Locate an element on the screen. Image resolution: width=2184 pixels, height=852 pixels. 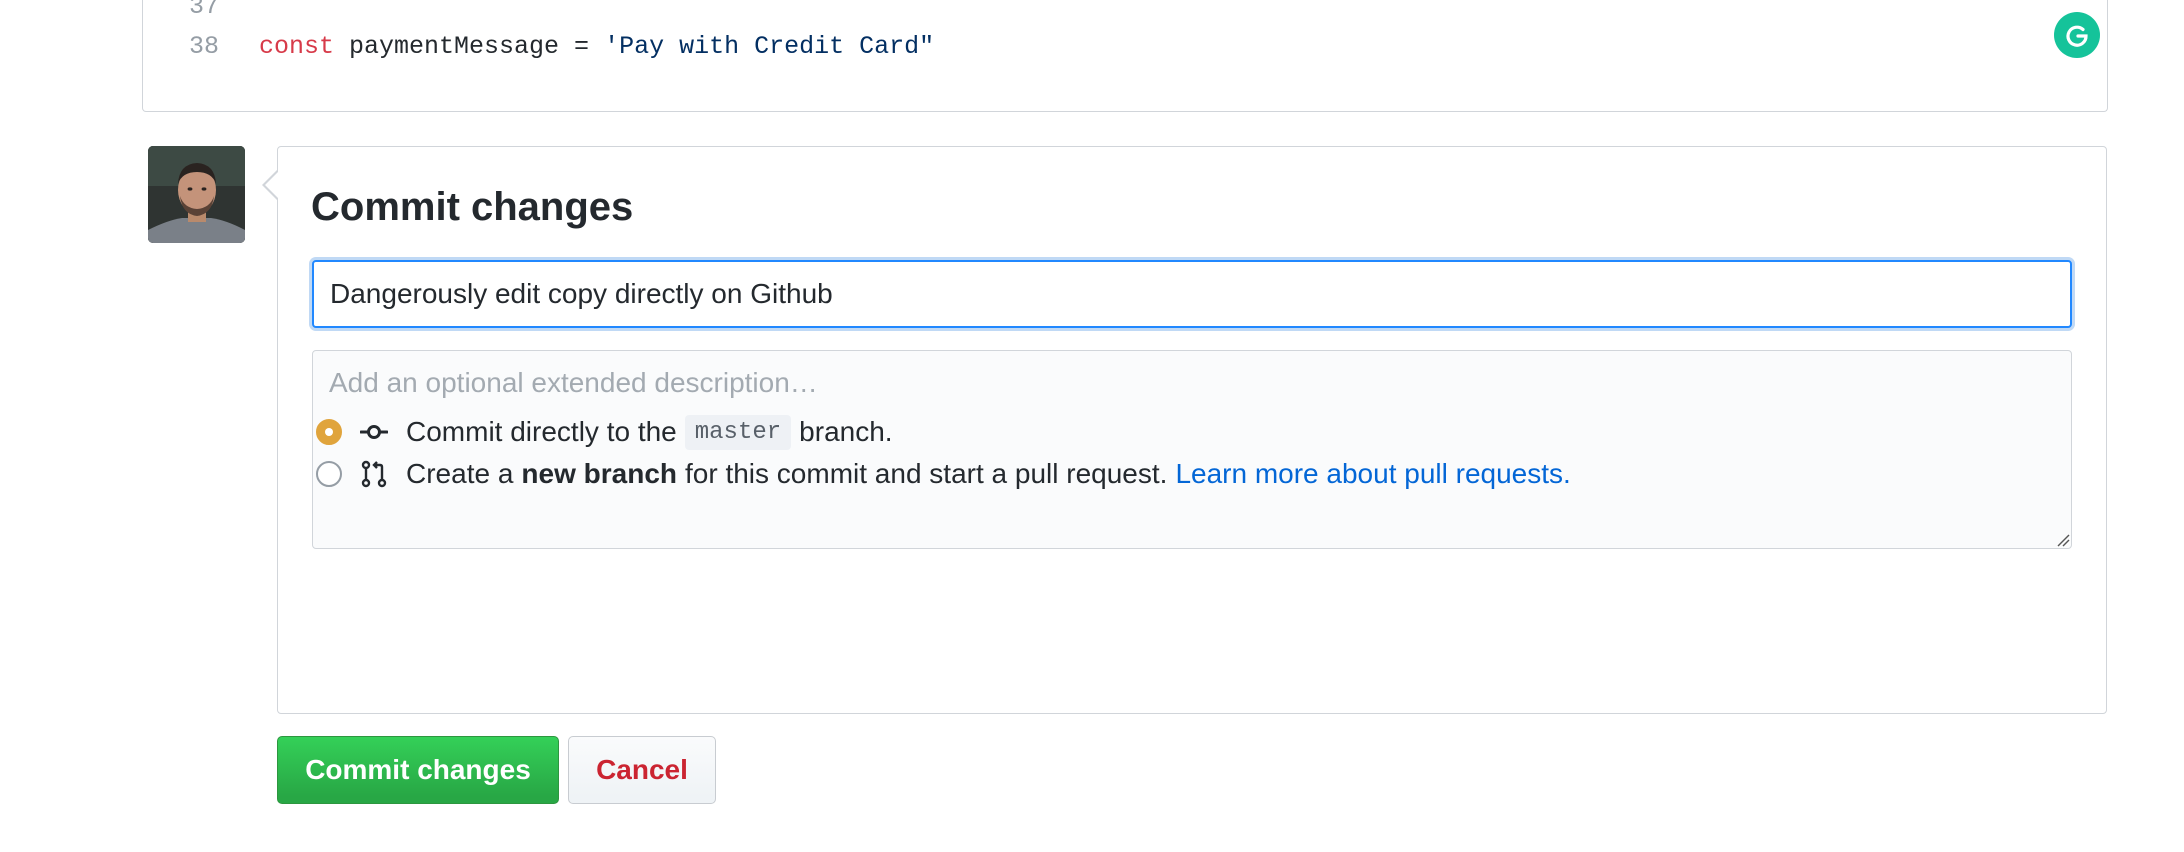
resize-handle-icon is located at coordinates (2063, 540).